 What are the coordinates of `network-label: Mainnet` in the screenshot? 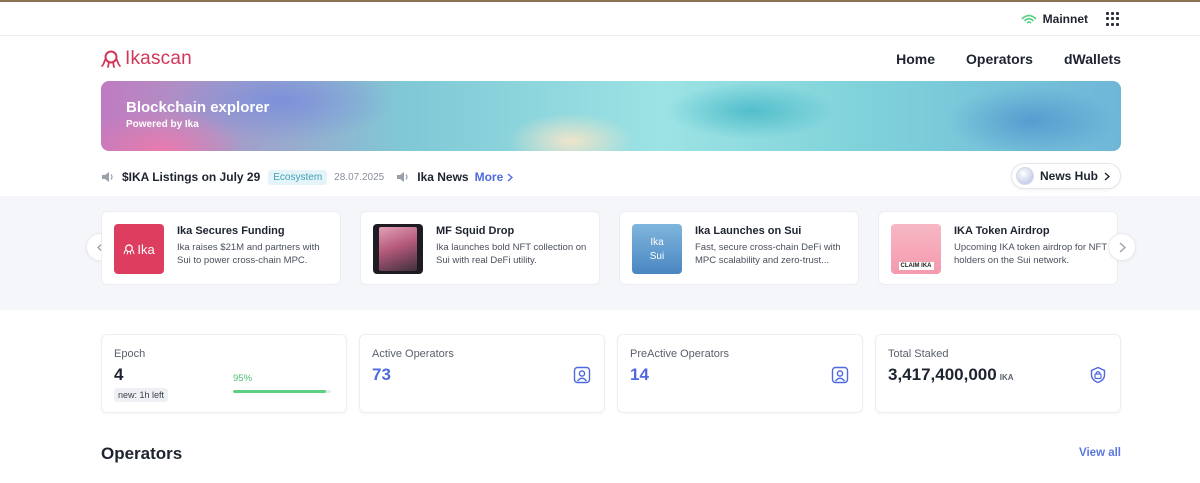 It's located at (1065, 19).